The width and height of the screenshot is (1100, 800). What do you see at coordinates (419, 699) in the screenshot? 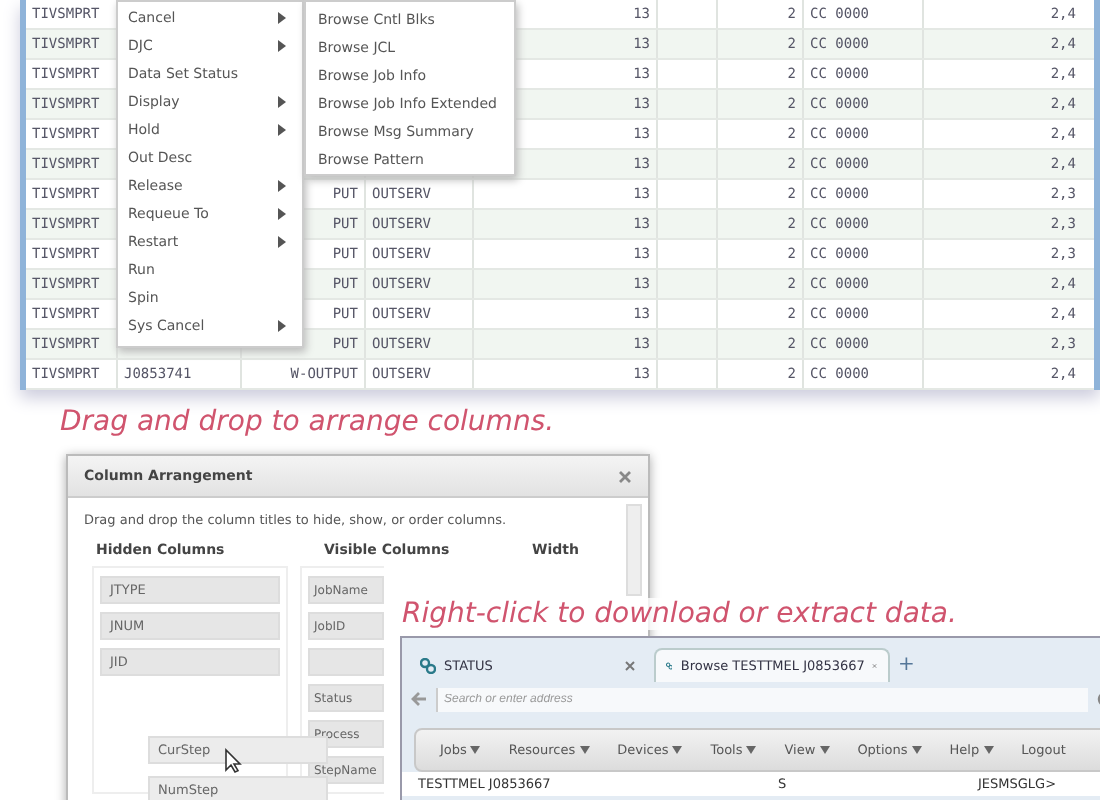
I see `back-icon` at bounding box center [419, 699].